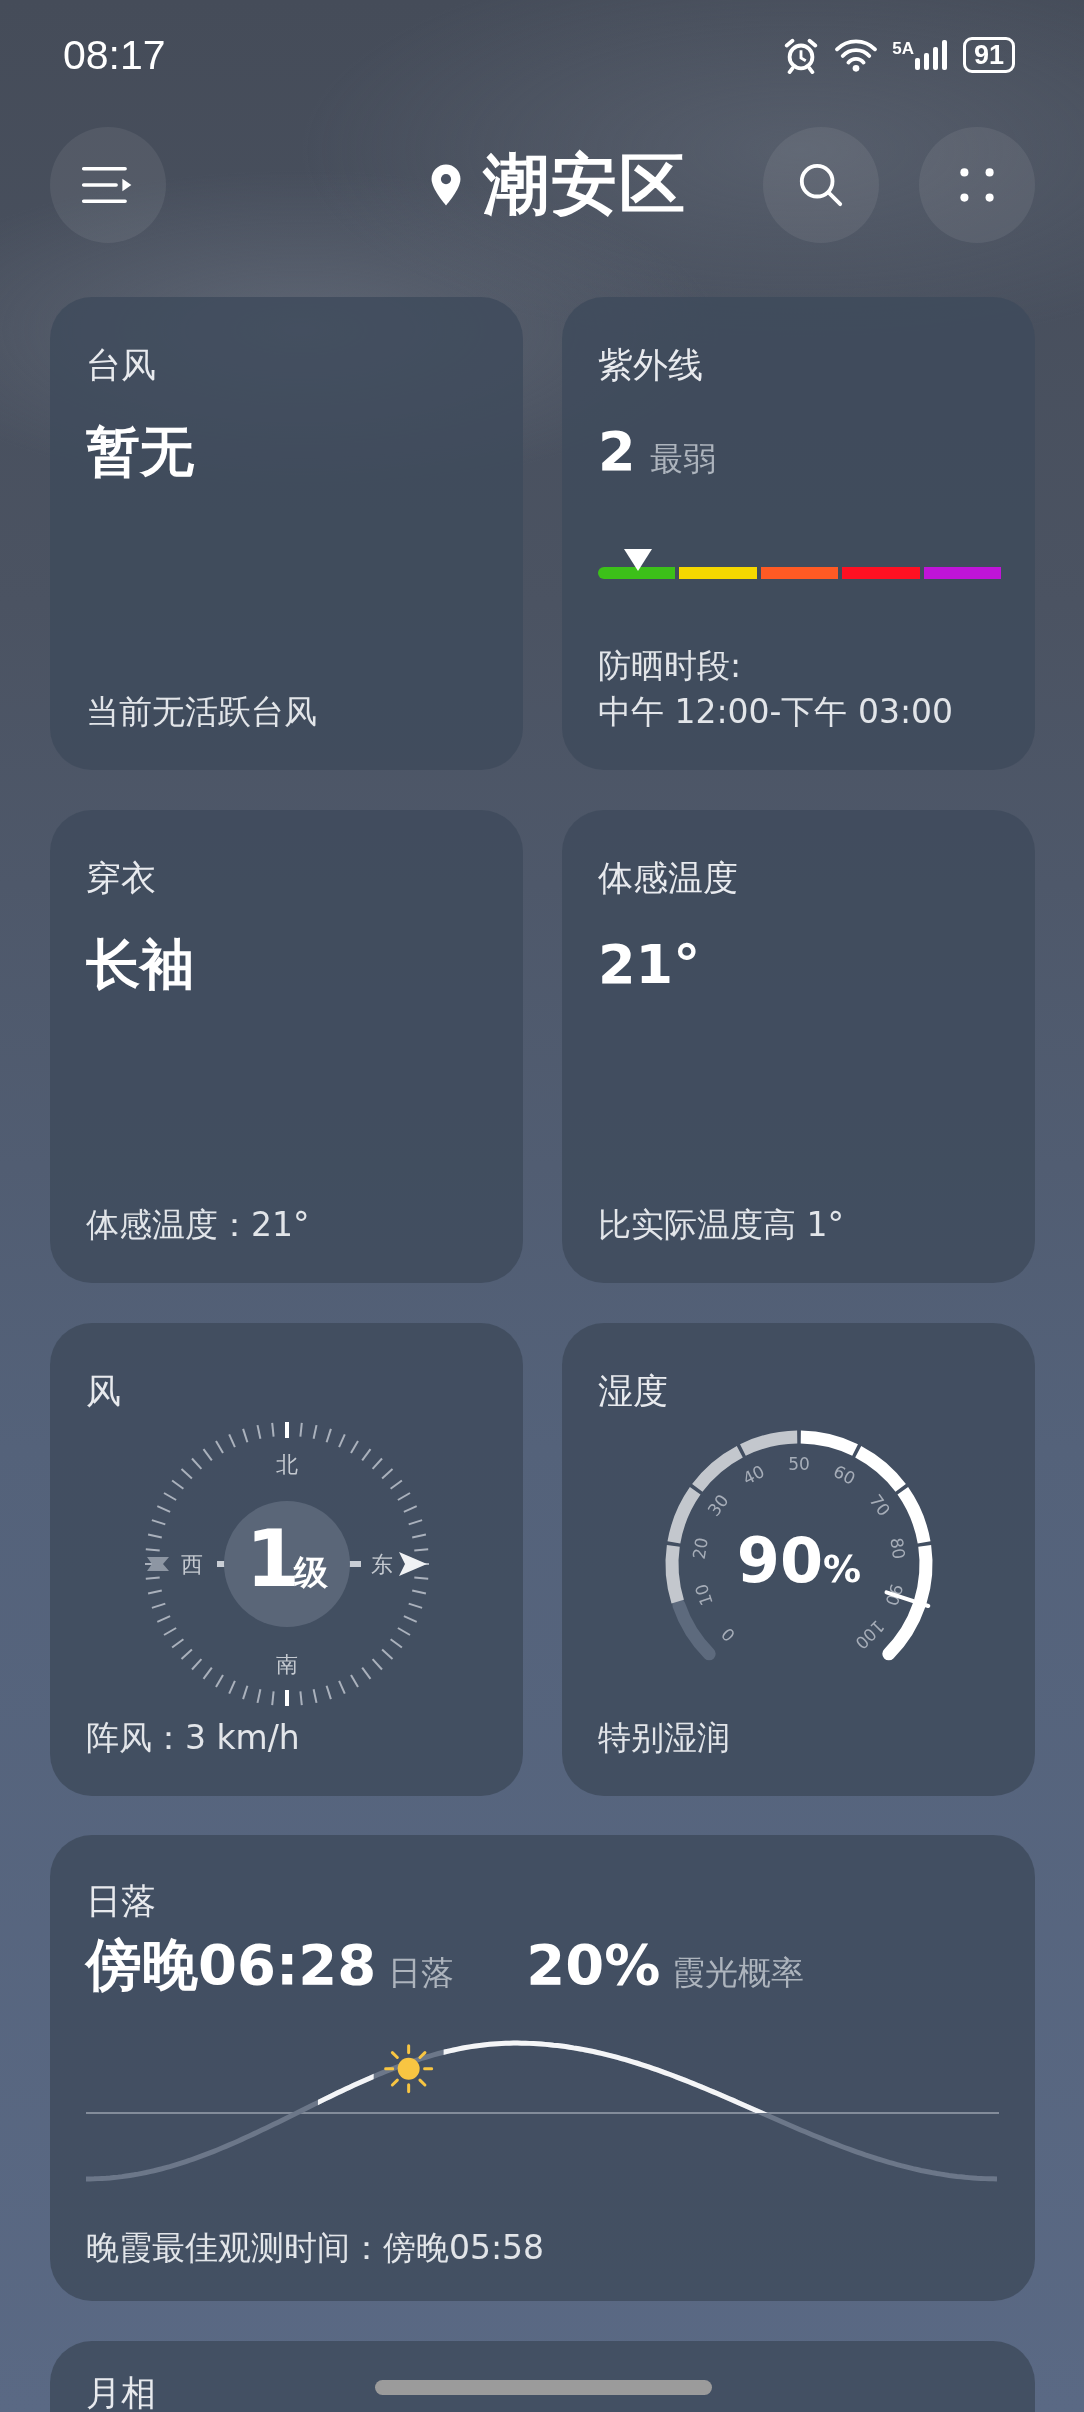 This screenshot has height=2412, width=1084. What do you see at coordinates (651, 365) in the screenshot?
I see `card-title: 紫外线` at bounding box center [651, 365].